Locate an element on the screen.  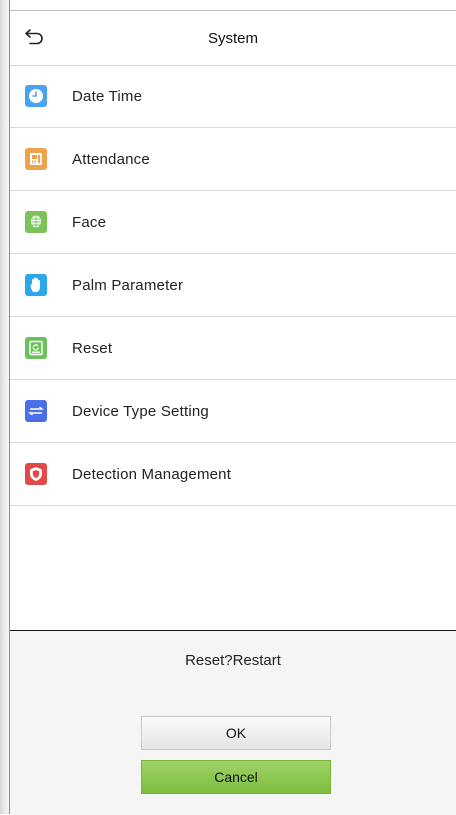
device-frame-edge is located at coordinates (4, 407).